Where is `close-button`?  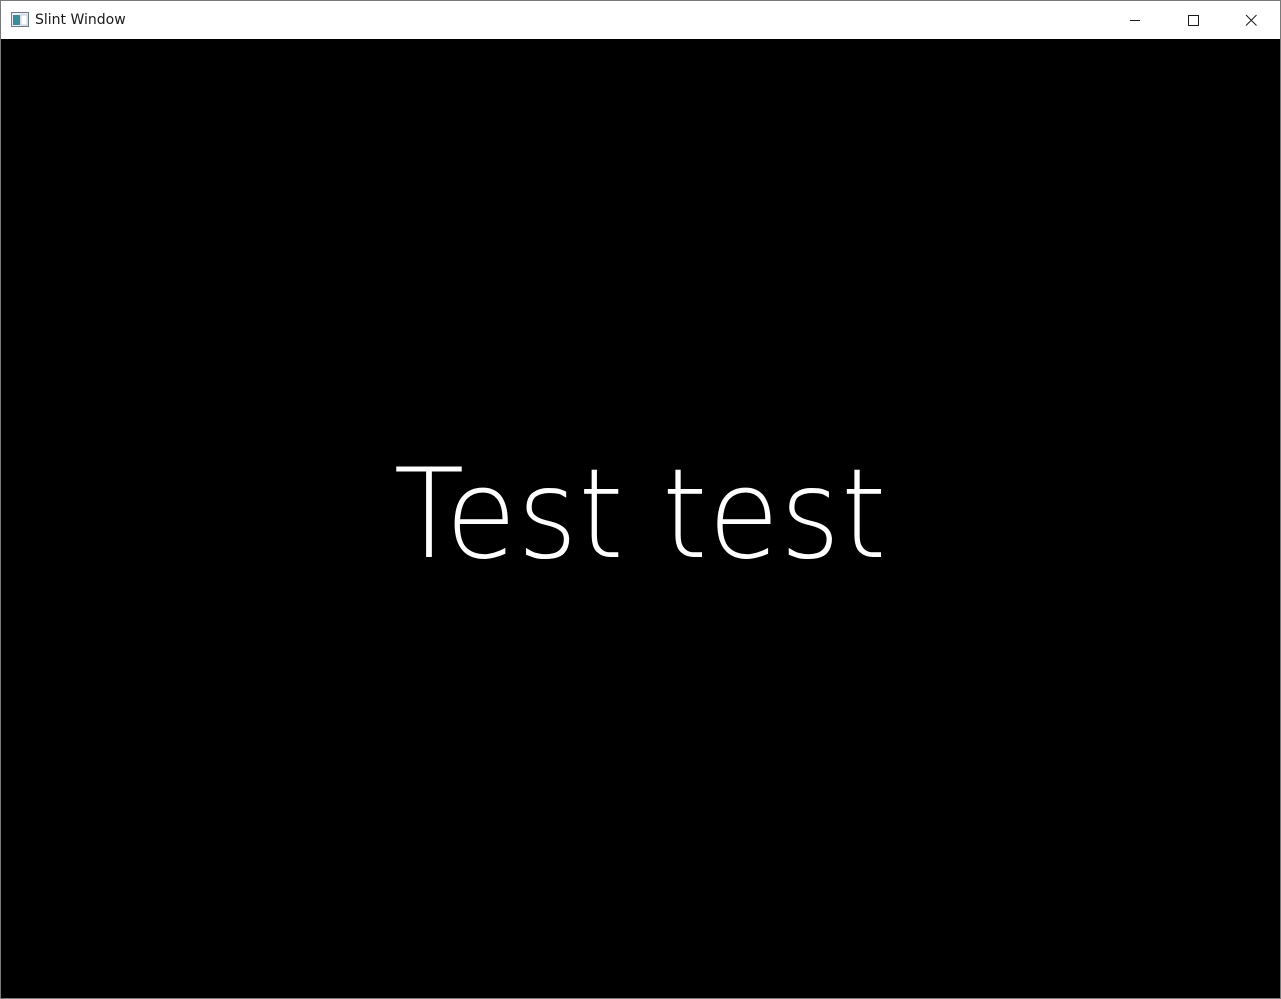 close-button is located at coordinates (1251, 20).